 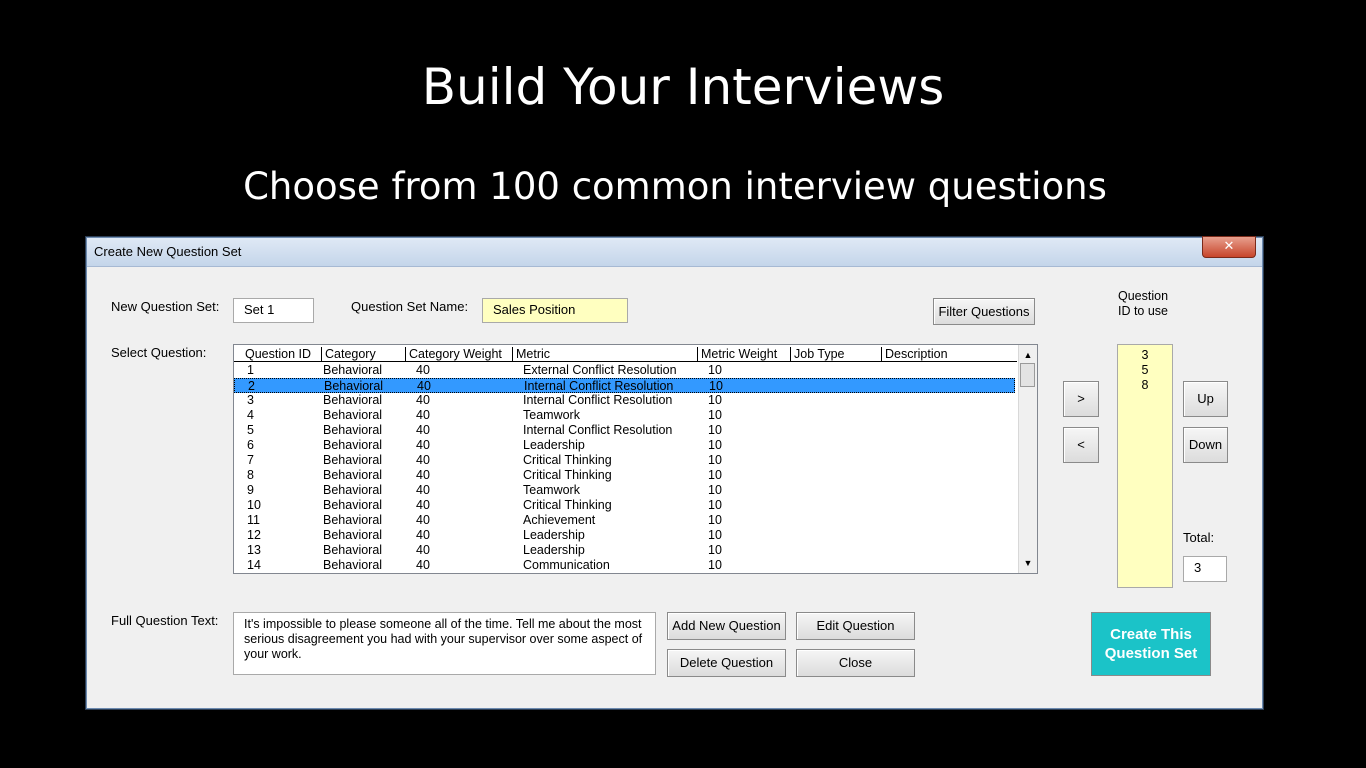 I want to click on table-cell: 13, so click(x=254, y=550).